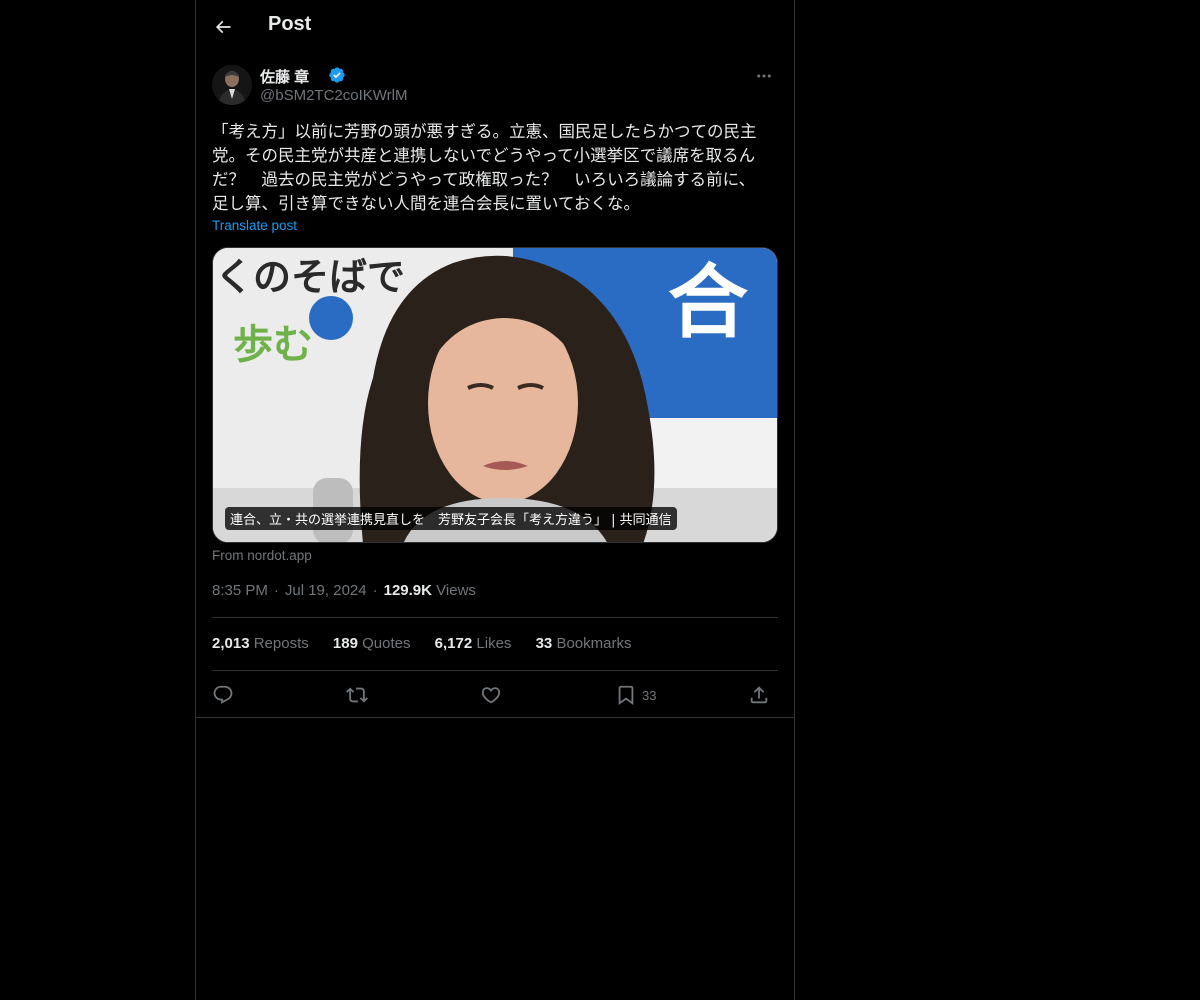 The image size is (1200, 1000). Describe the element at coordinates (337, 75) in the screenshot. I see `verified-badge-icon` at that location.